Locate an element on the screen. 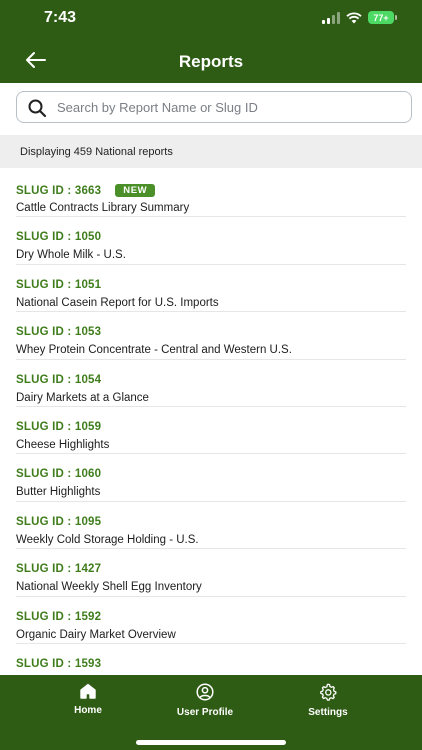  tab-label: Home is located at coordinates (88, 710).